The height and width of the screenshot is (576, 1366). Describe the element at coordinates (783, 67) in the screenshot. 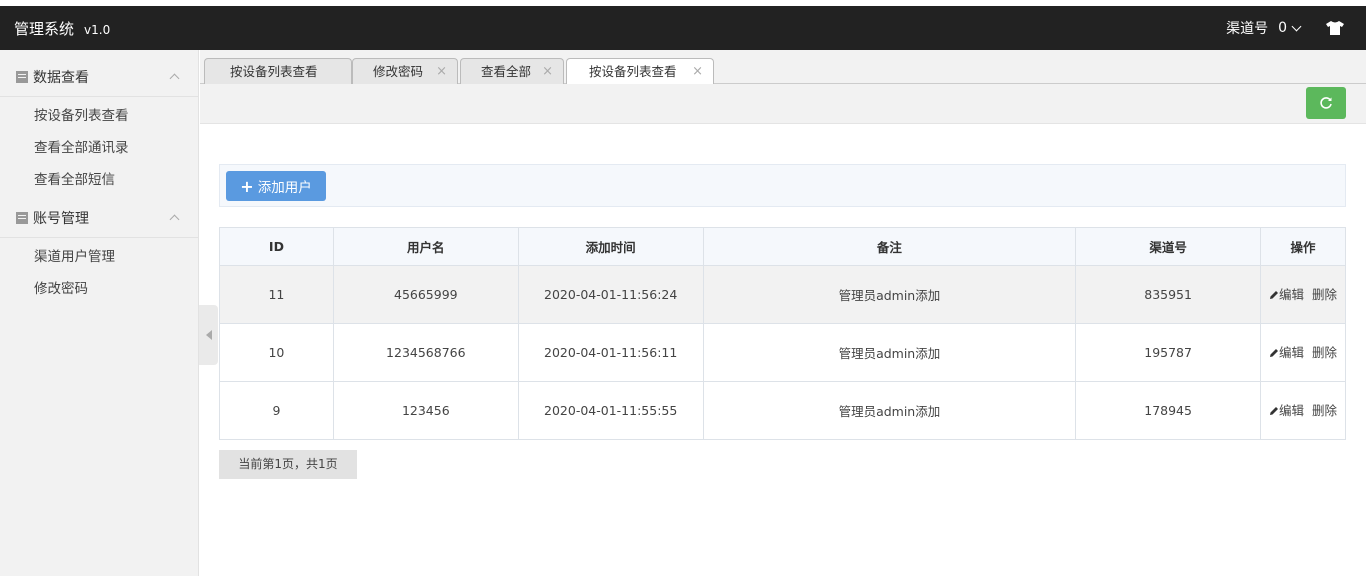

I see `tab-bar: 按设备列表查看 修改密码 × 查看全部 × 按设备列表查看 ×` at that location.